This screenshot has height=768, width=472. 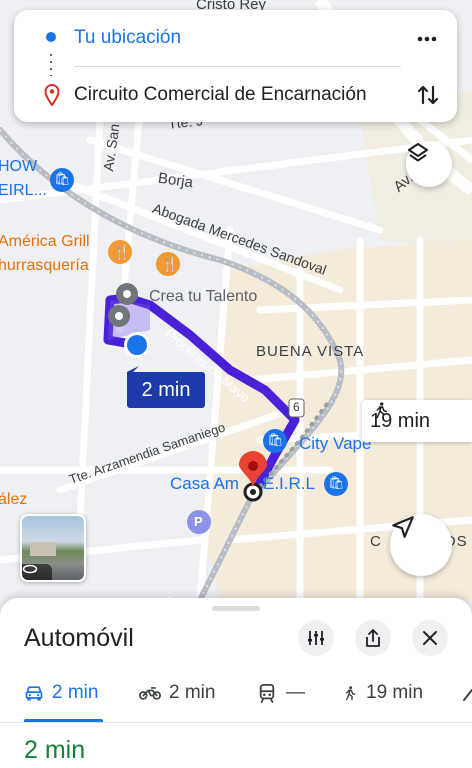 I want to click on more-options-button, so click(x=427, y=39).